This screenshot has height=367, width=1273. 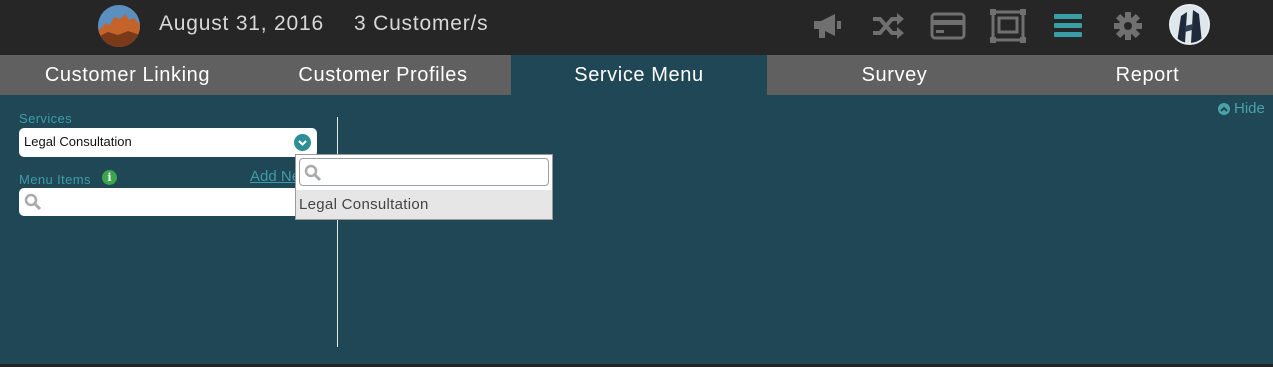 What do you see at coordinates (894, 75) in the screenshot?
I see `tab-survey: Survey` at bounding box center [894, 75].